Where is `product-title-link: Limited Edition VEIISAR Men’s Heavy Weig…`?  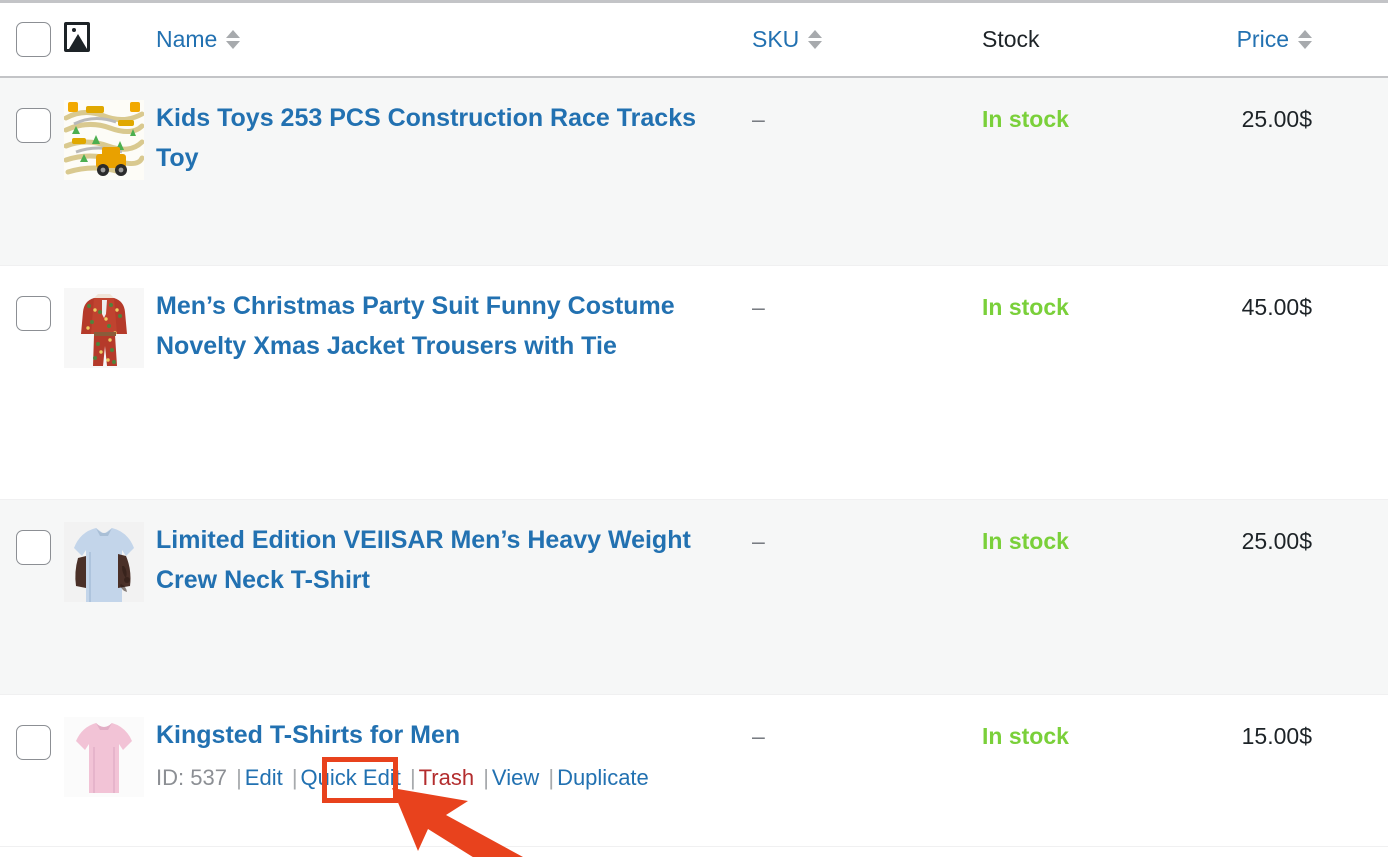
product-title-link: Limited Edition VEIISAR Men’s Heavy Weig… is located at coordinates (423, 560).